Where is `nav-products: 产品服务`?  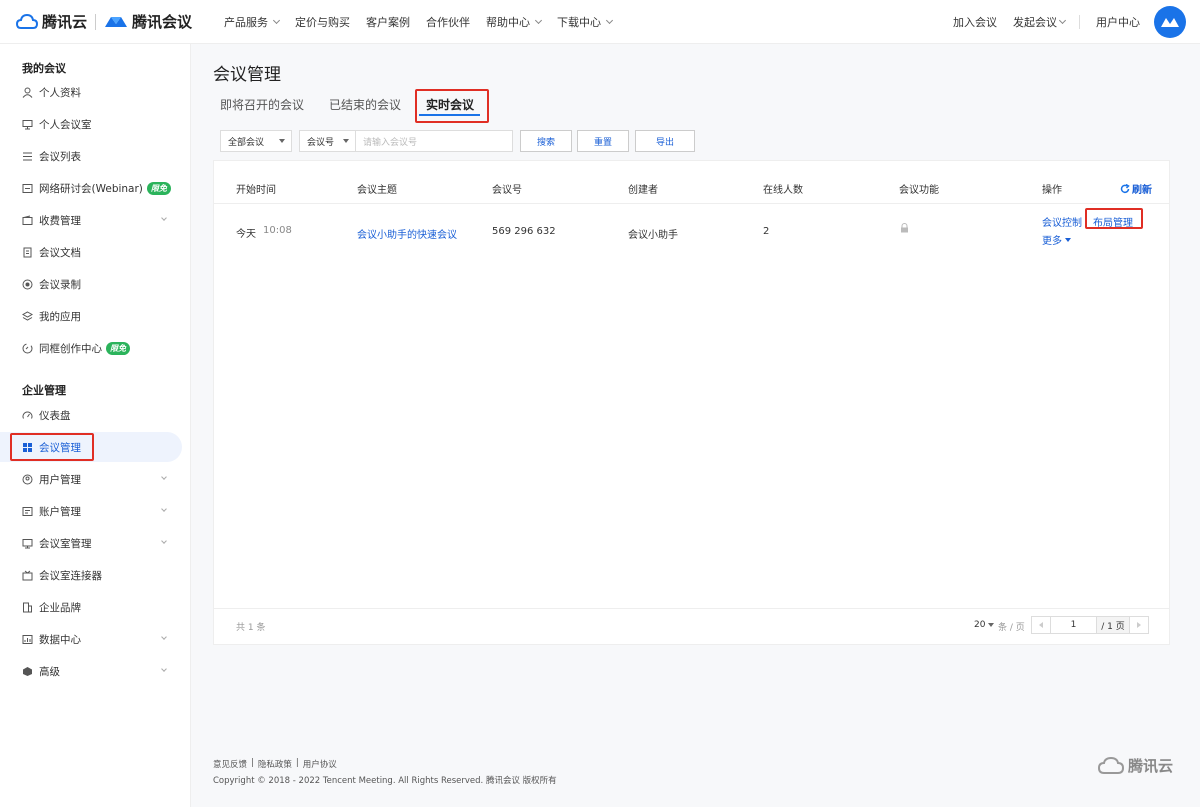 nav-products: 产品服务 is located at coordinates (252, 22).